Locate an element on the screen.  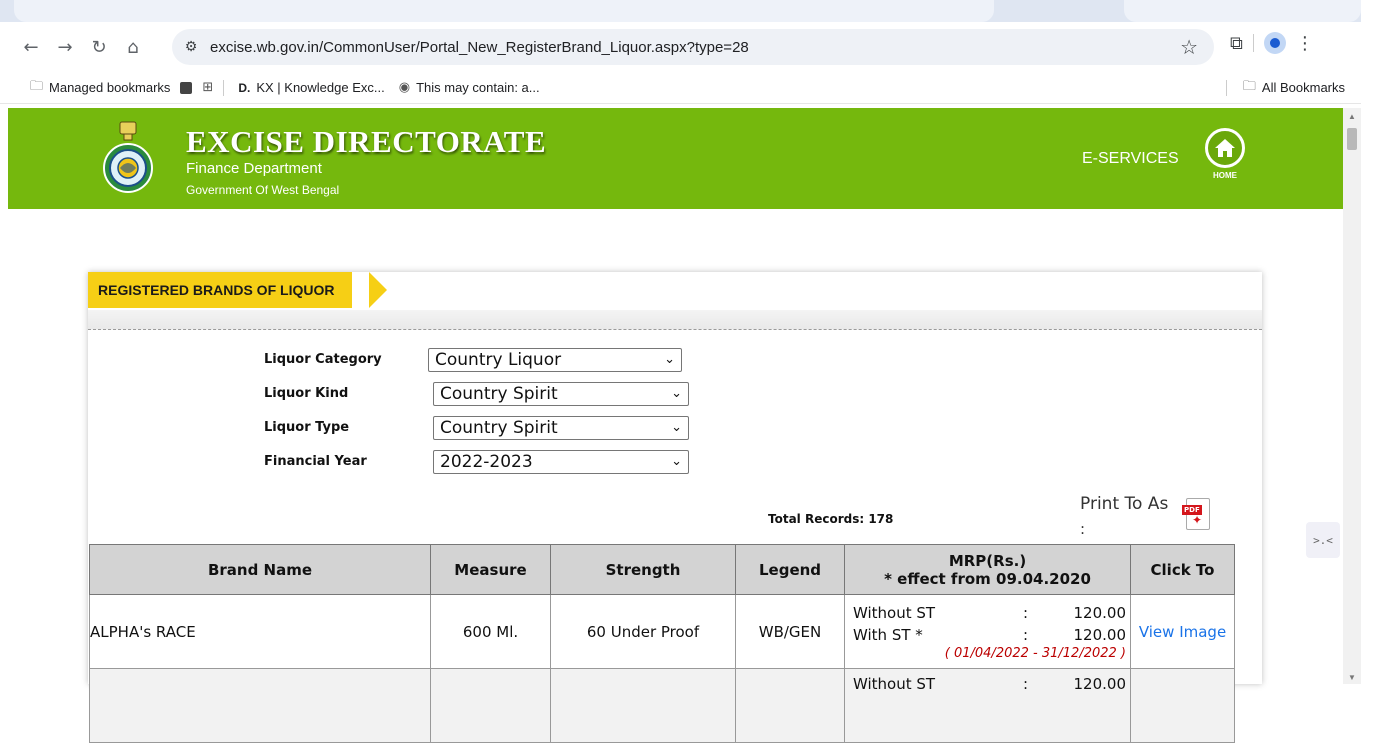
filter-label: Liquor Kind is located at coordinates (306, 393).